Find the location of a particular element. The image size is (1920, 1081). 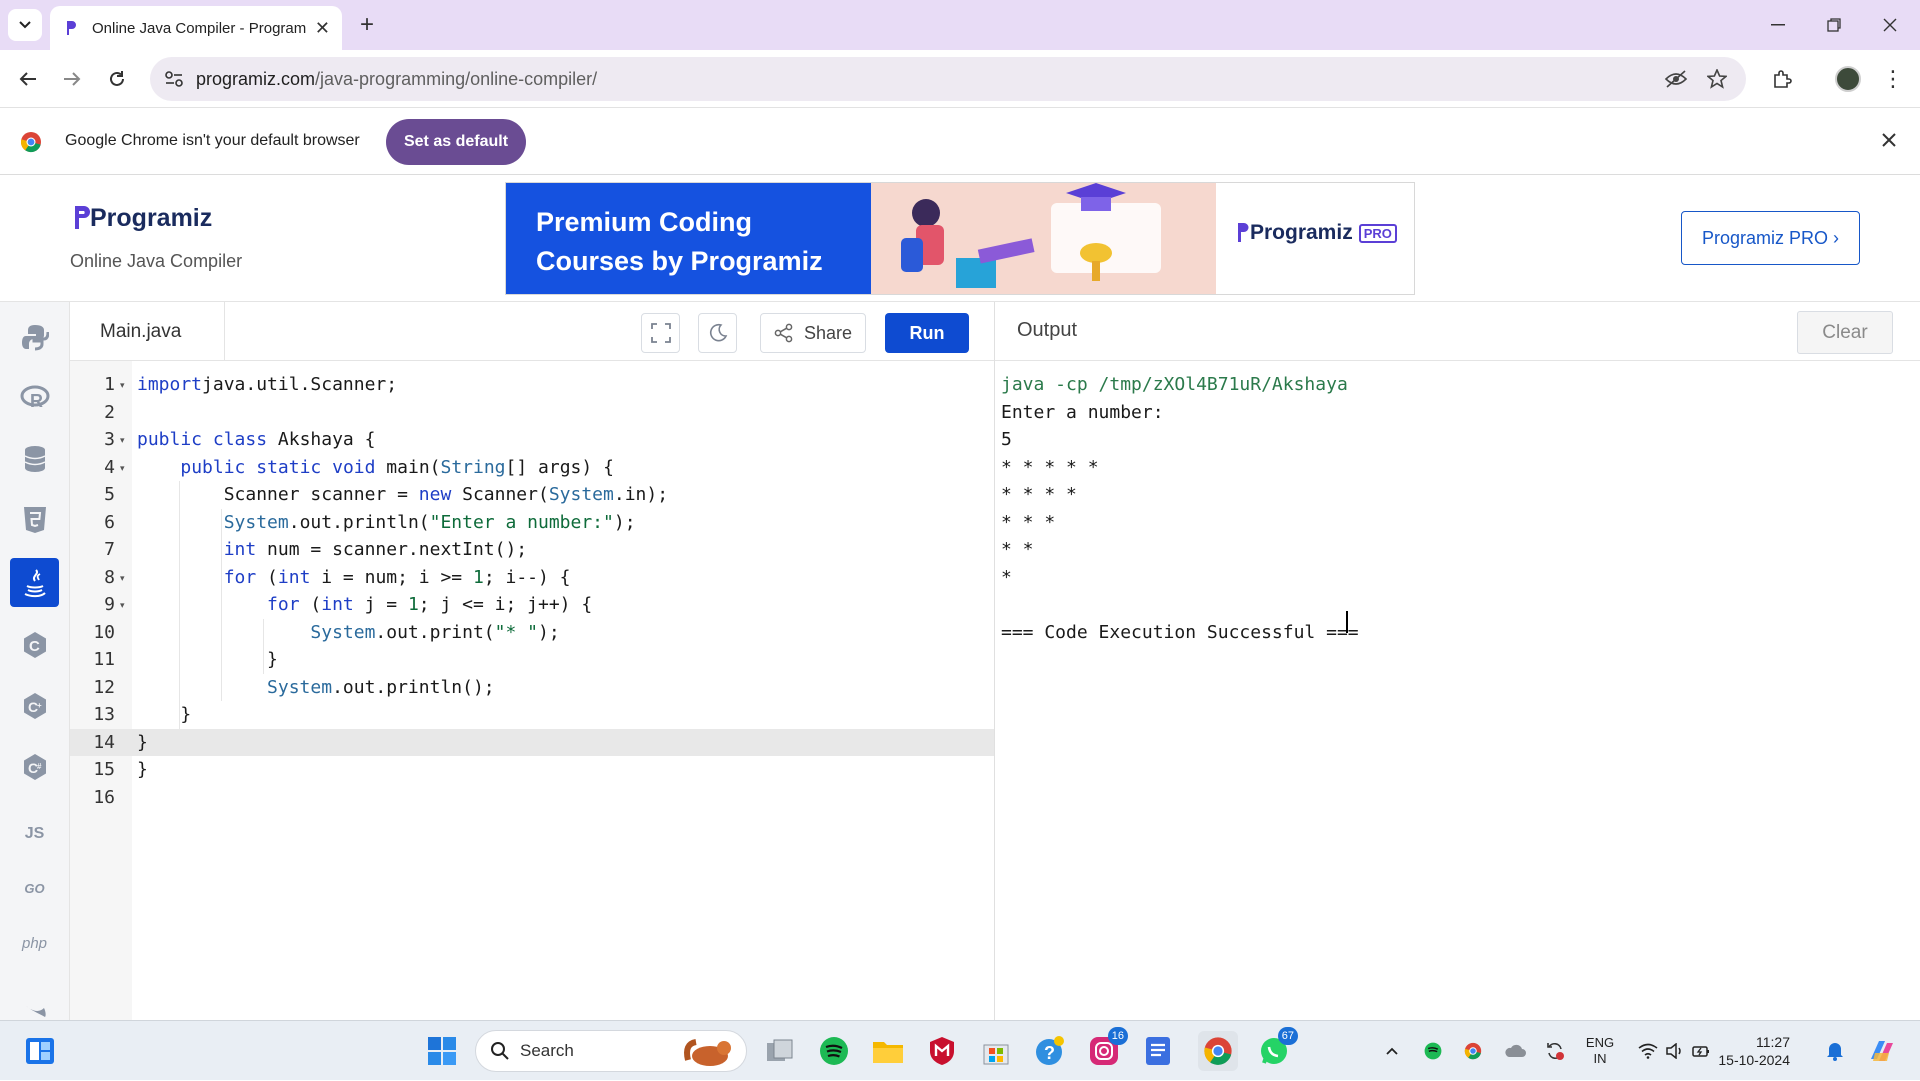

output-line: * * * * * is located at coordinates (1050, 467).